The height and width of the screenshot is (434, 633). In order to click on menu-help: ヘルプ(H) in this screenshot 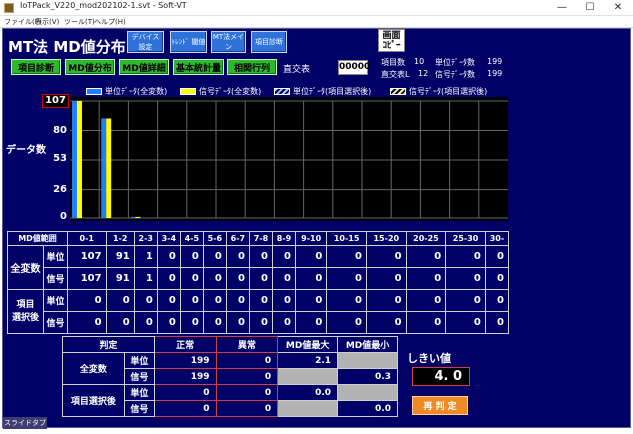, I will do `click(110, 22)`.